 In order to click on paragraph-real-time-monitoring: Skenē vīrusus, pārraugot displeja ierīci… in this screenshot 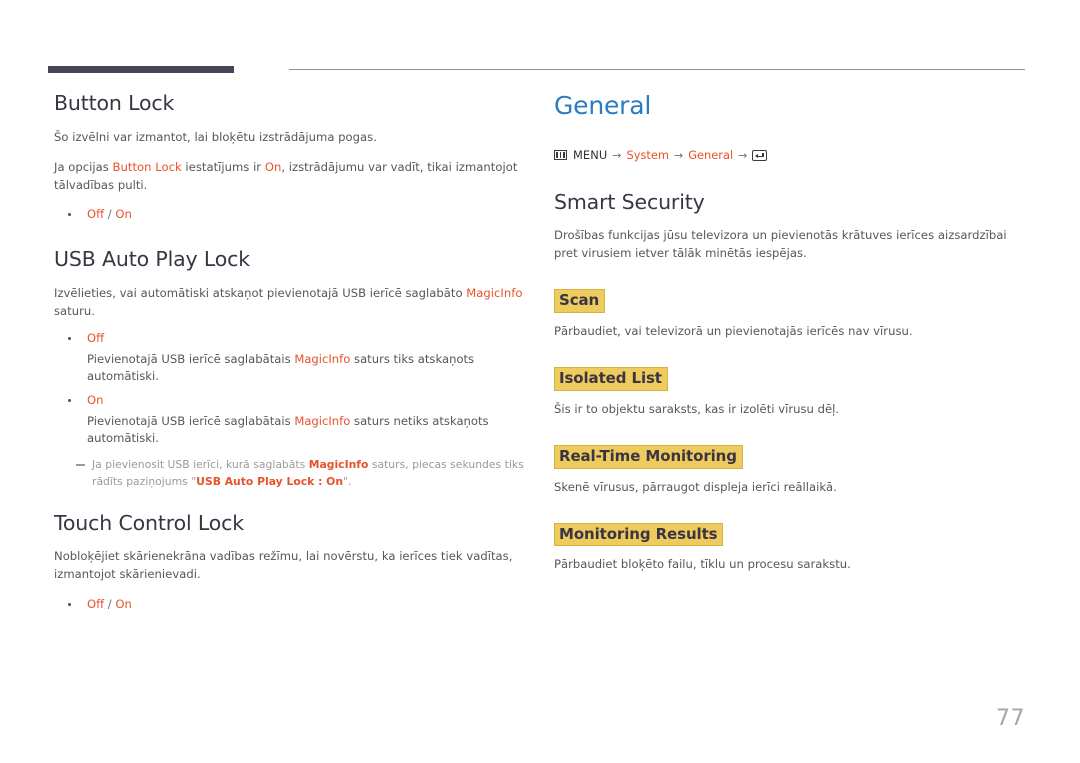, I will do `click(695, 486)`.